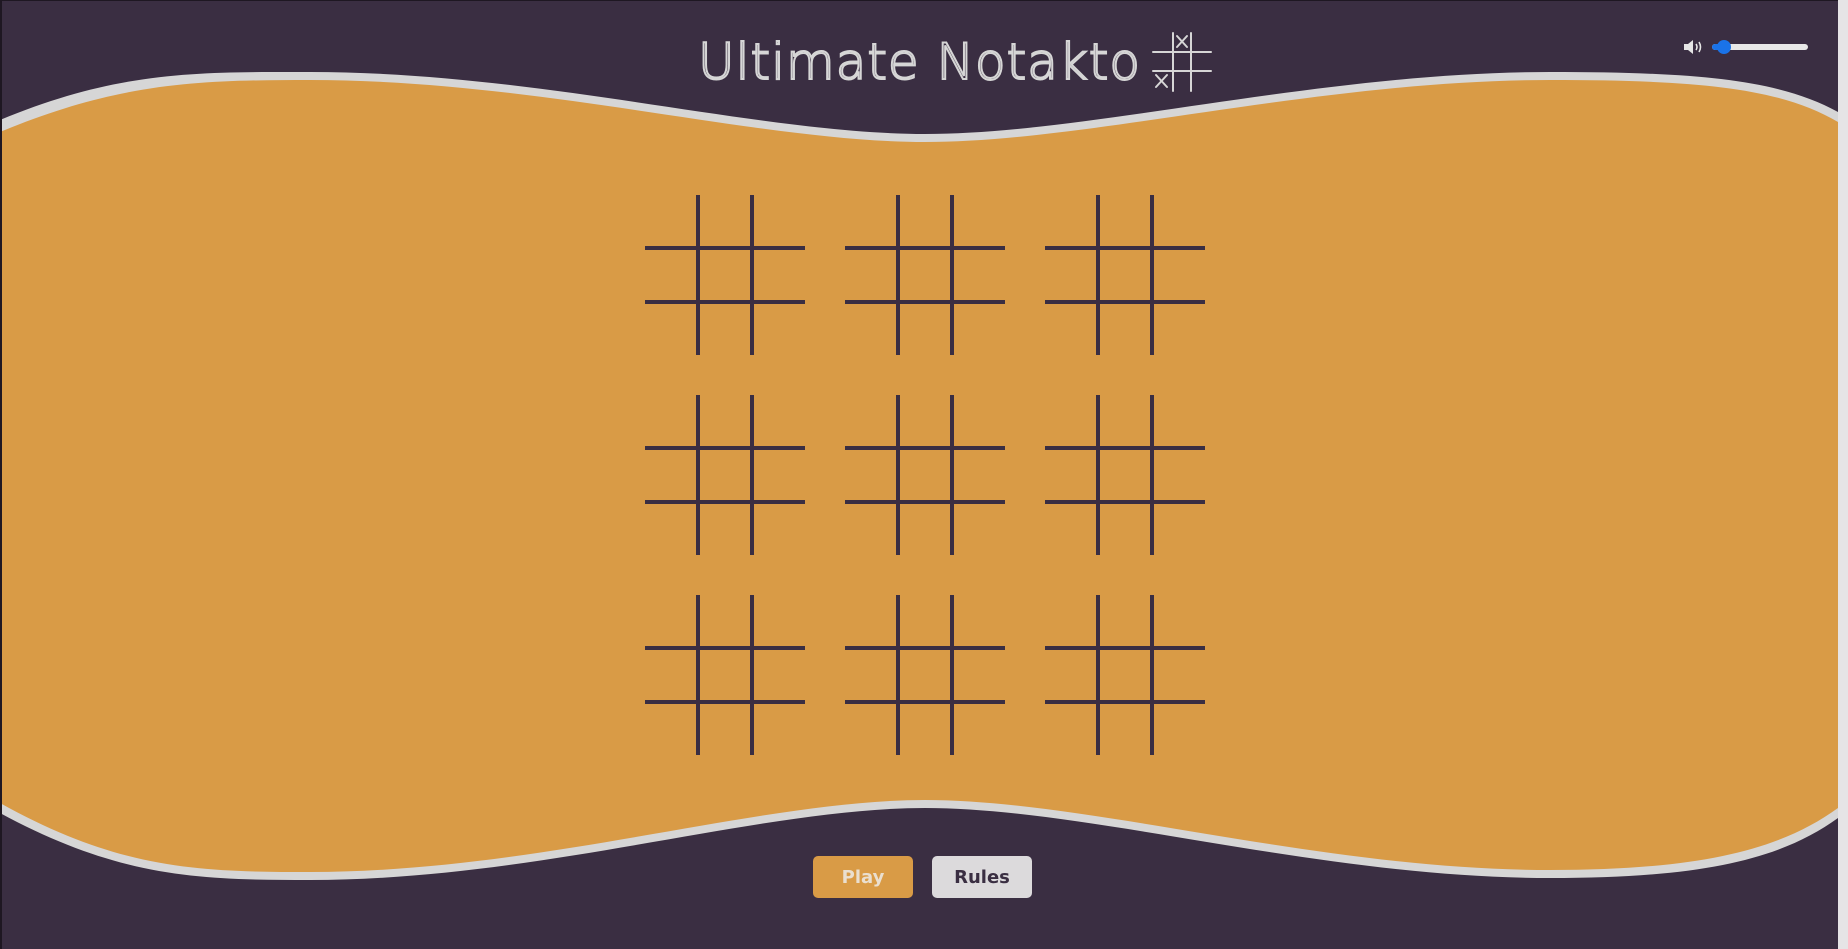  I want to click on frame-left-edge, so click(1, 474).